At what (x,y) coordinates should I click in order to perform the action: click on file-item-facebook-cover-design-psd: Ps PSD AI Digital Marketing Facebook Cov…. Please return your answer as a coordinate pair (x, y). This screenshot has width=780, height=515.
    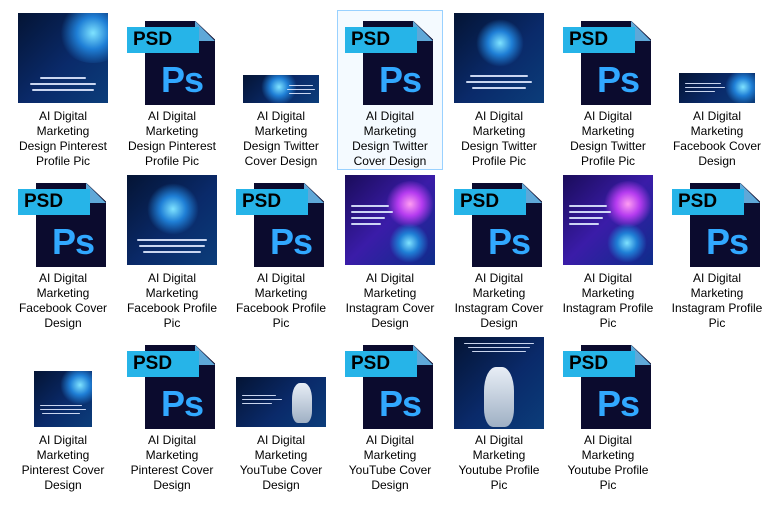
    Looking at the image, I should click on (63, 252).